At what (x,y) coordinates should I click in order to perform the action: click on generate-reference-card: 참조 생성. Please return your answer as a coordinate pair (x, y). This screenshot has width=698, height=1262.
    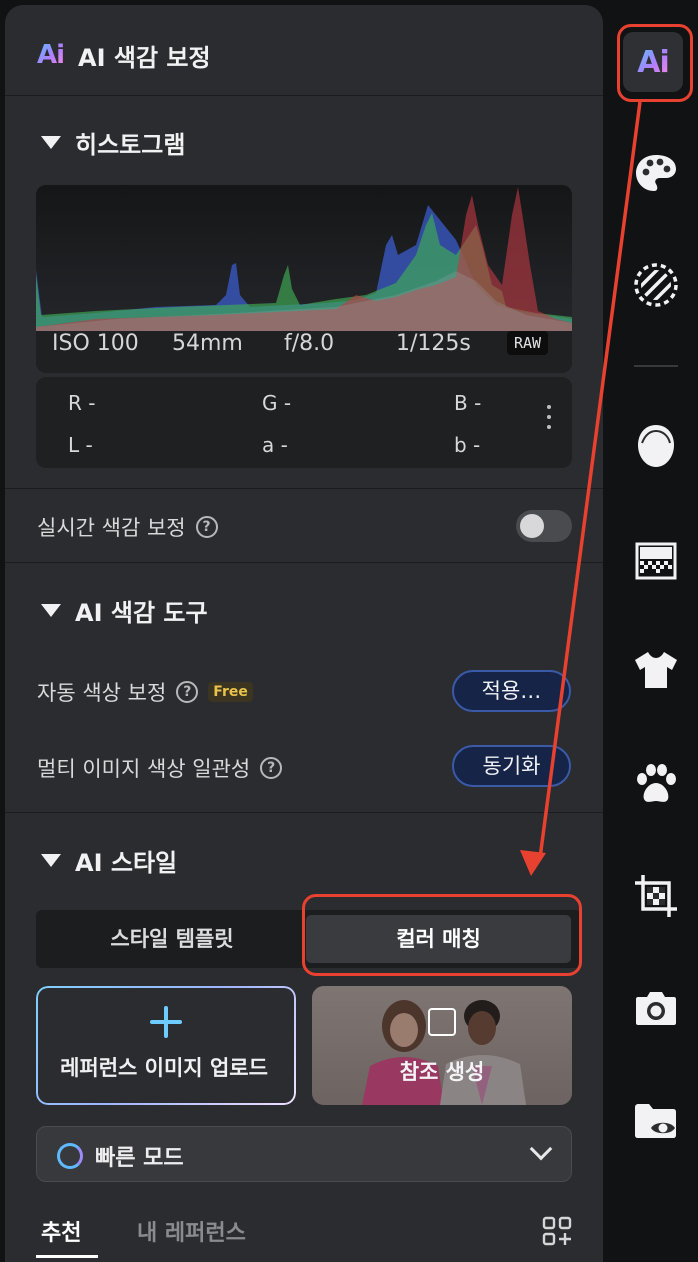
    Looking at the image, I should click on (442, 1045).